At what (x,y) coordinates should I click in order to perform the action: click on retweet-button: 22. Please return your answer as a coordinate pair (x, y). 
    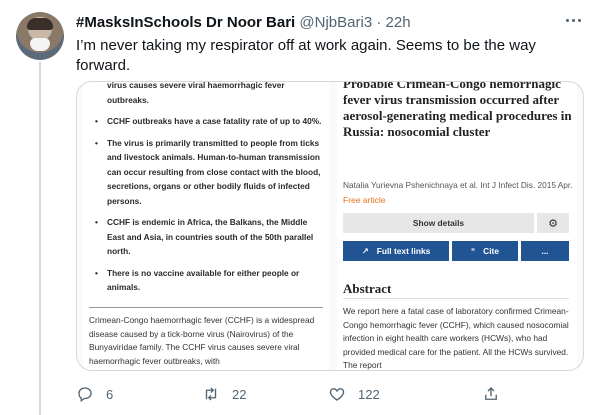
    Looking at the image, I should click on (224, 394).